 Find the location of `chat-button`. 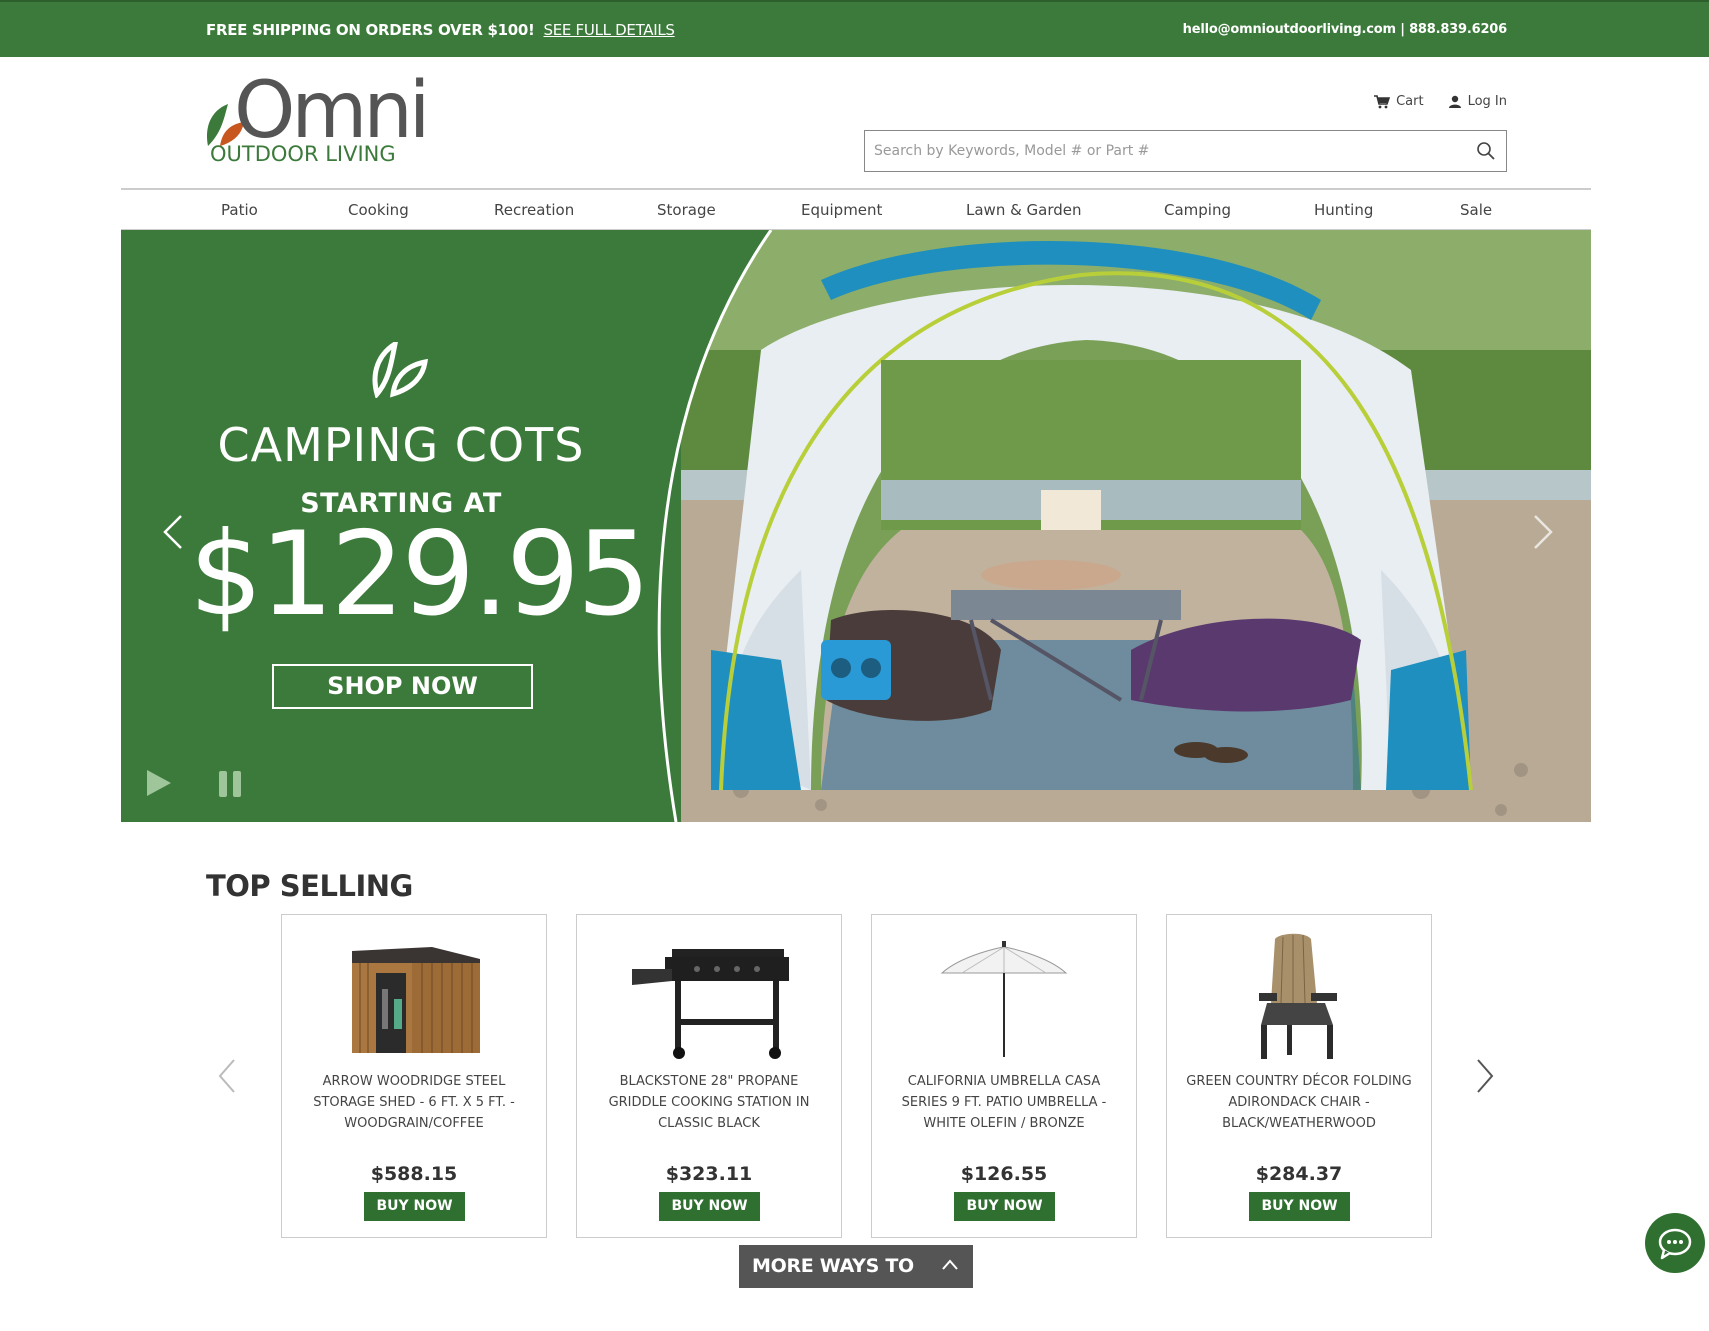

chat-button is located at coordinates (1675, 1243).